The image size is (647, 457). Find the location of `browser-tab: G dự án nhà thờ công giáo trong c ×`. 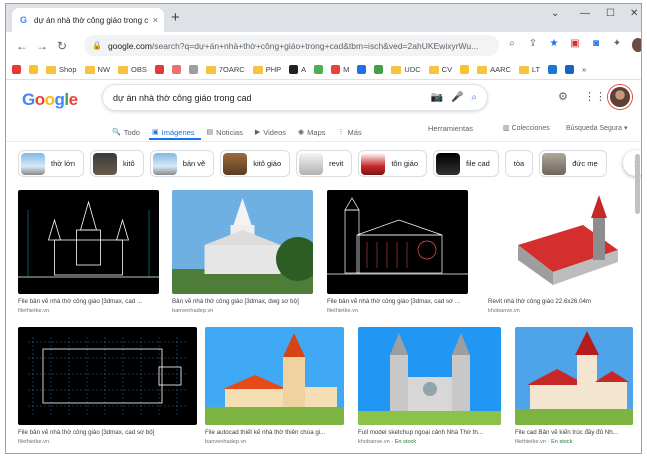

browser-tab: G dự án nhà thờ công giáo trong c × is located at coordinates (88, 20).